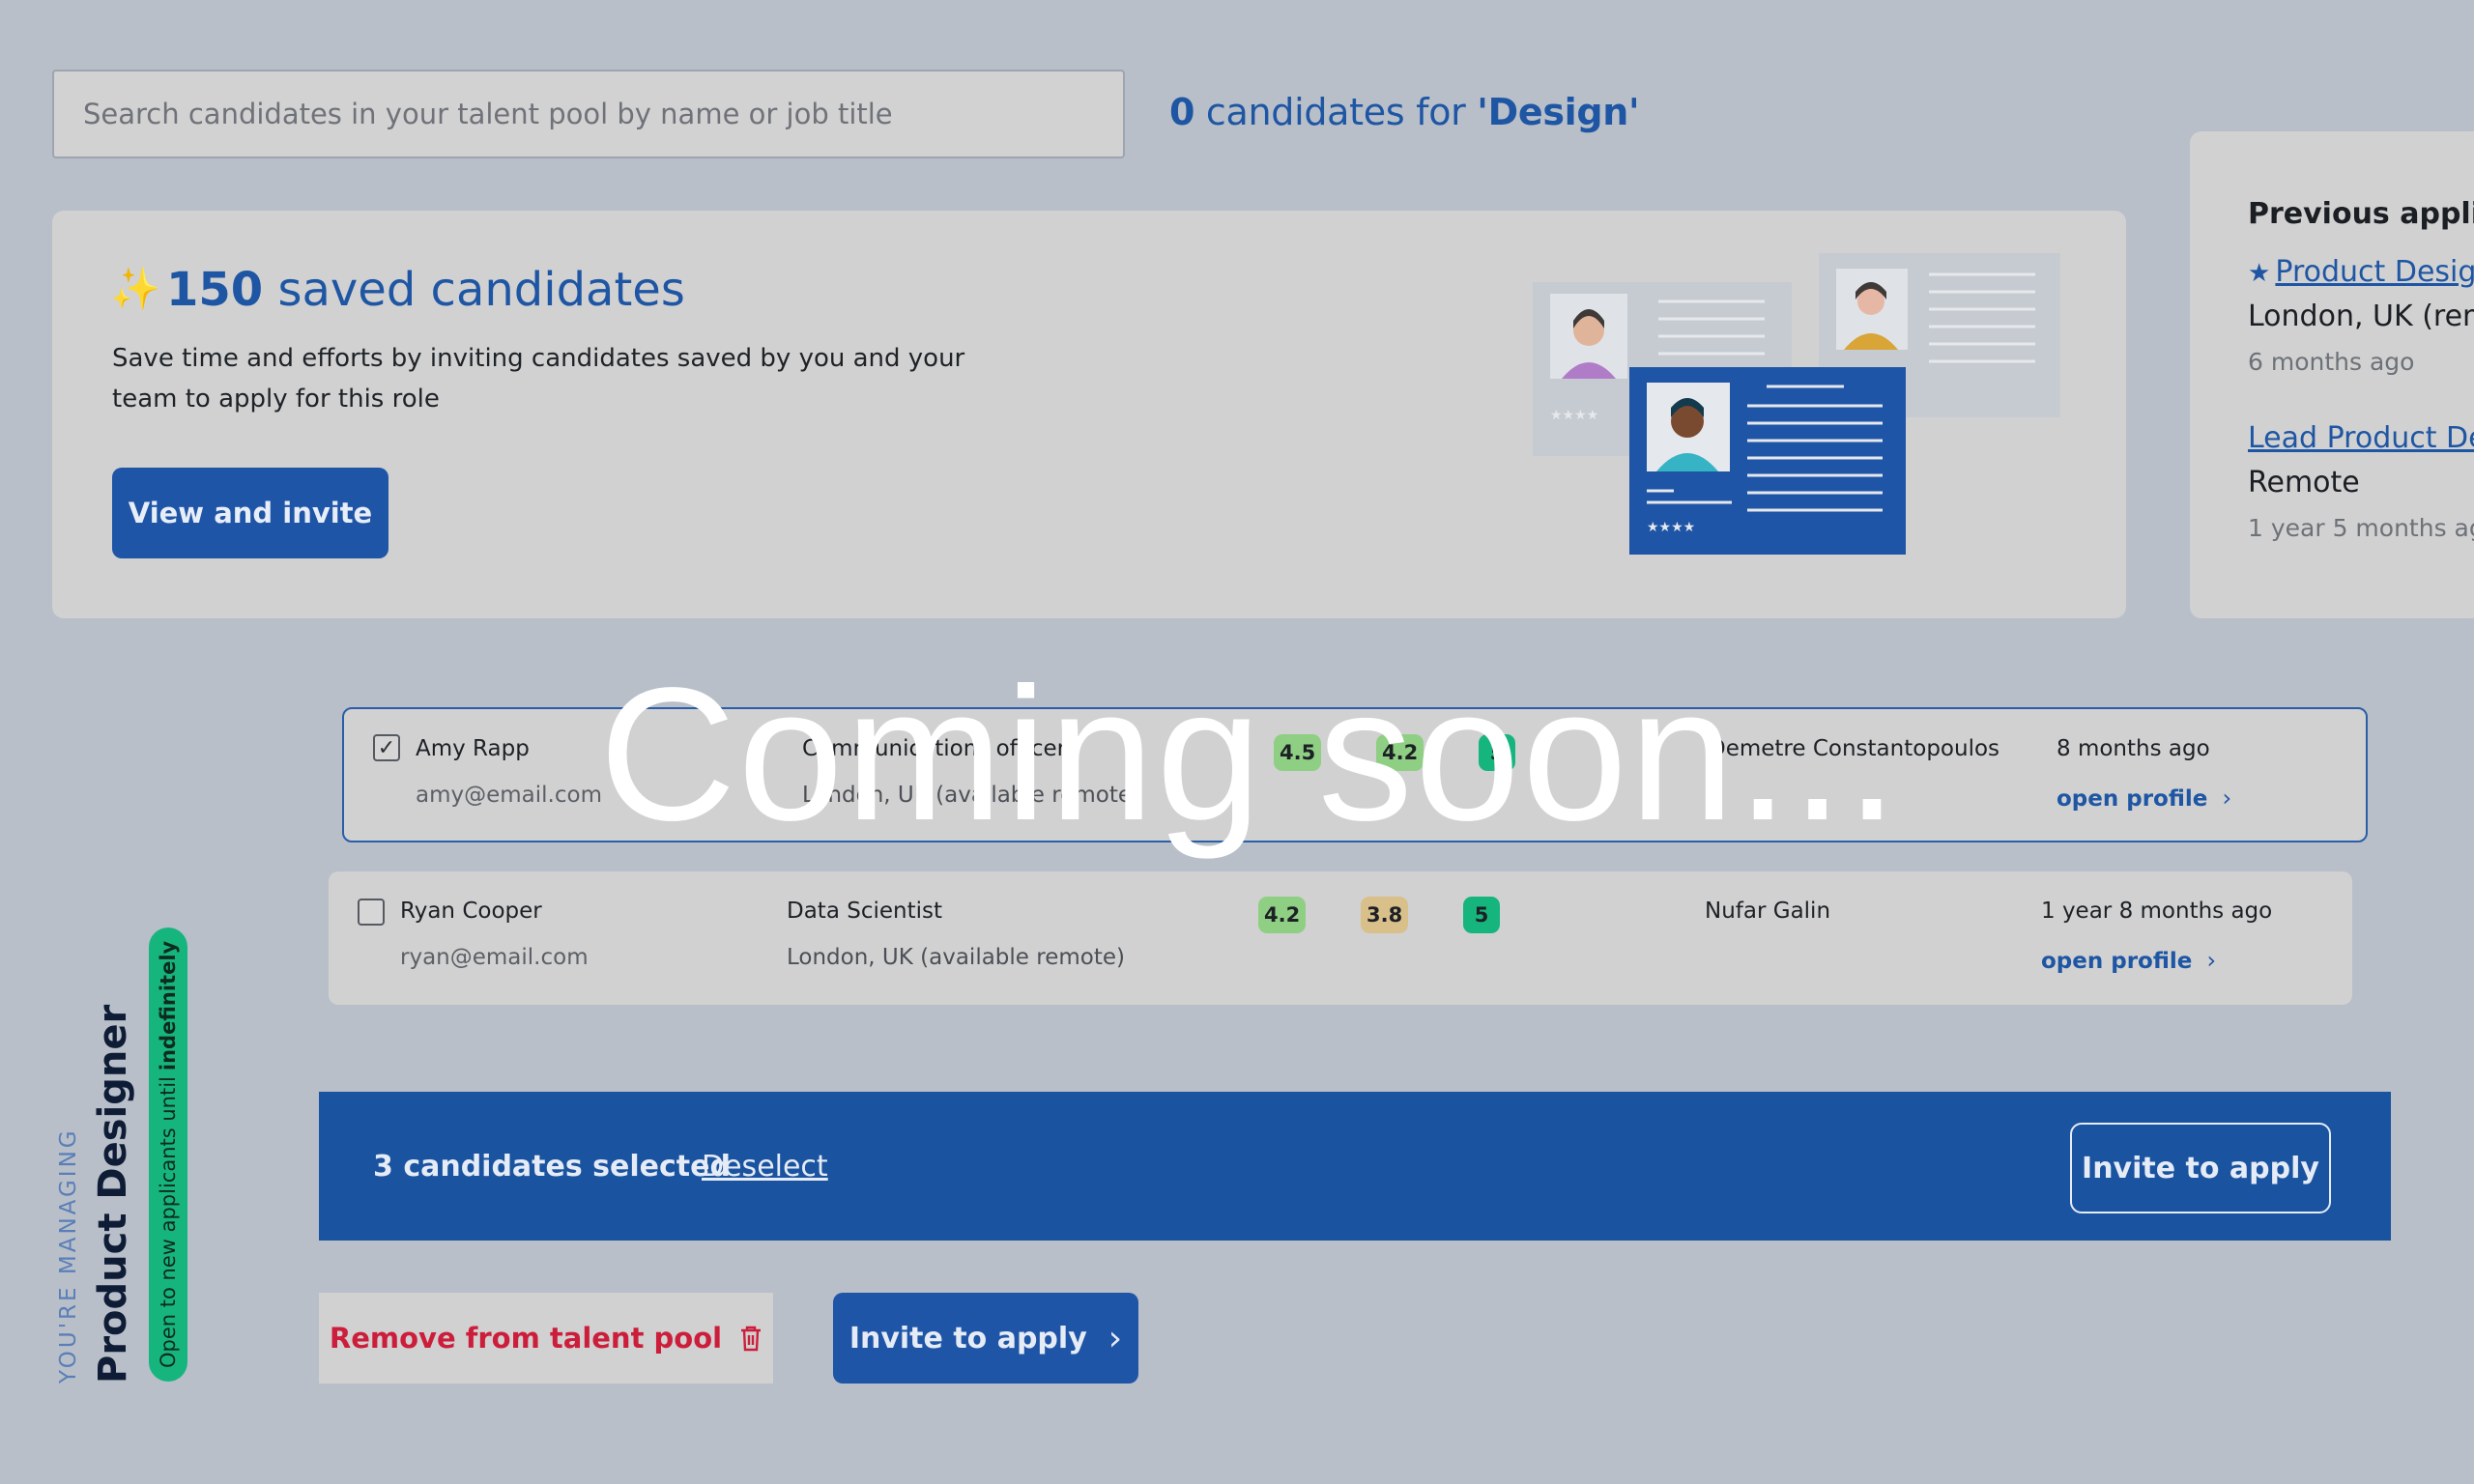 The height and width of the screenshot is (1484, 2474). I want to click on saved-time: 8 months ago, so click(2133, 749).